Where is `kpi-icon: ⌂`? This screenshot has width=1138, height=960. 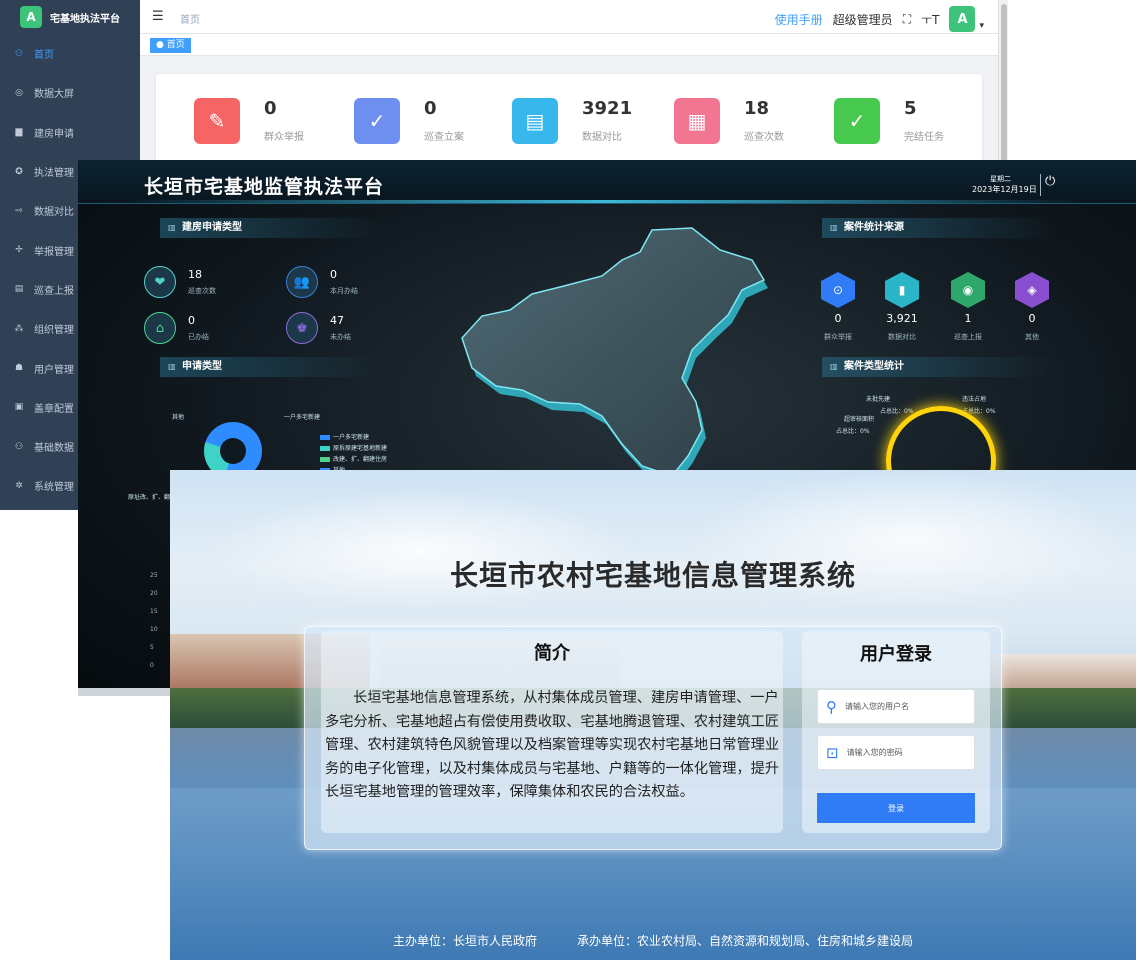
kpi-icon: ⌂ is located at coordinates (160, 328).